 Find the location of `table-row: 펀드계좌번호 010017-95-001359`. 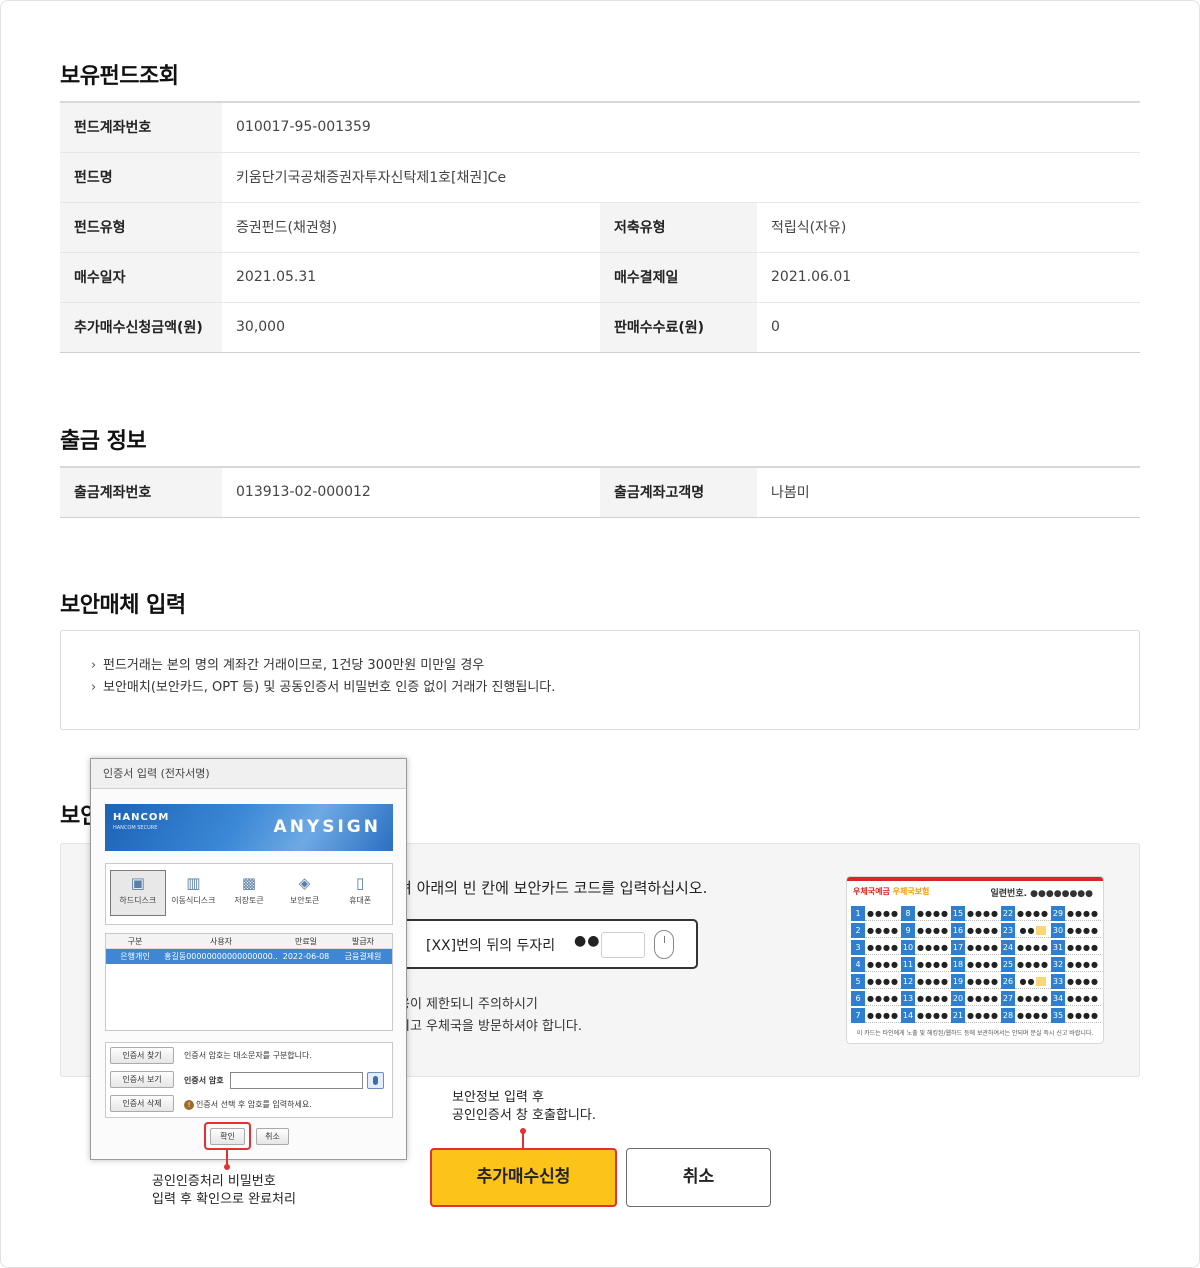

table-row: 펀드계좌번호 010017-95-001359 is located at coordinates (600, 127).